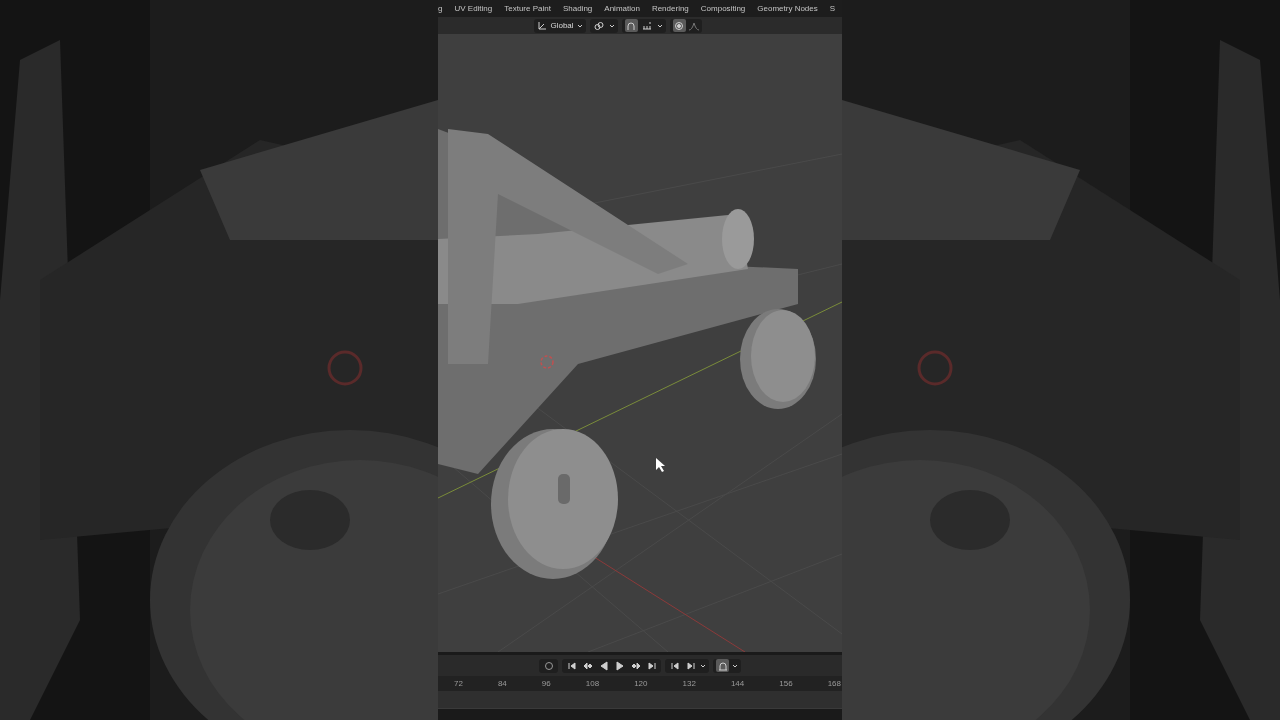 The image size is (1280, 720). Describe the element at coordinates (737, 683) in the screenshot. I see `frame-number: 144` at that location.